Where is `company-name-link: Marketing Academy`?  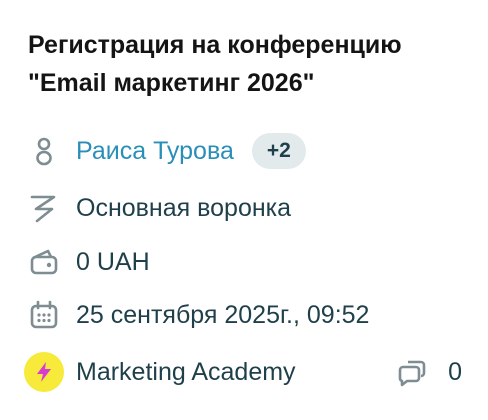 company-name-link: Marketing Academy is located at coordinates (186, 372).